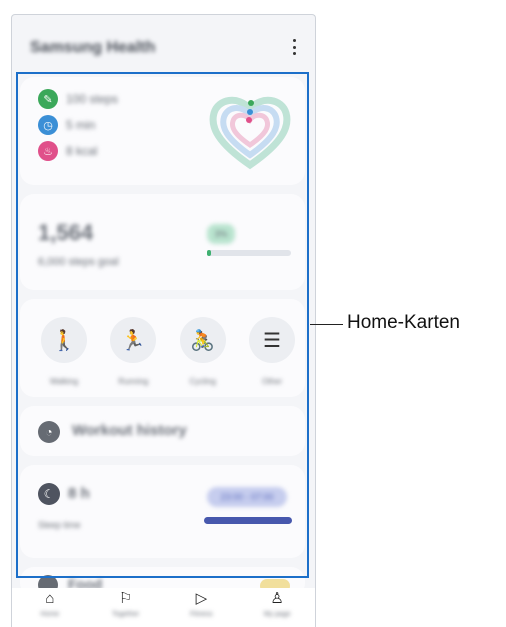 The width and height of the screenshot is (506, 627). Describe the element at coordinates (50, 607) in the screenshot. I see `nav-home: ⌂ Home` at that location.